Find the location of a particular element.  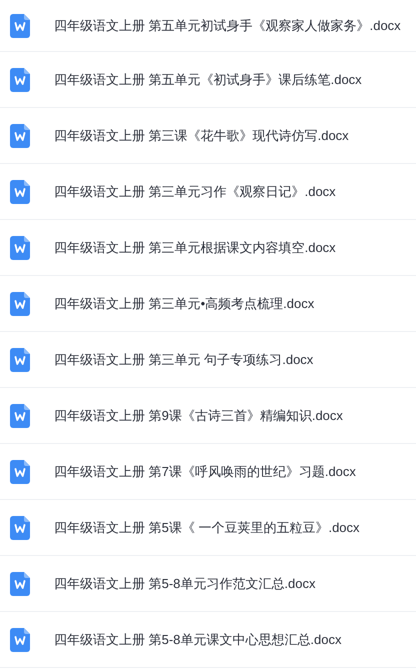

file-name: 四年级语文上册 第三单元习作《观察日记》.docx is located at coordinates (195, 192).